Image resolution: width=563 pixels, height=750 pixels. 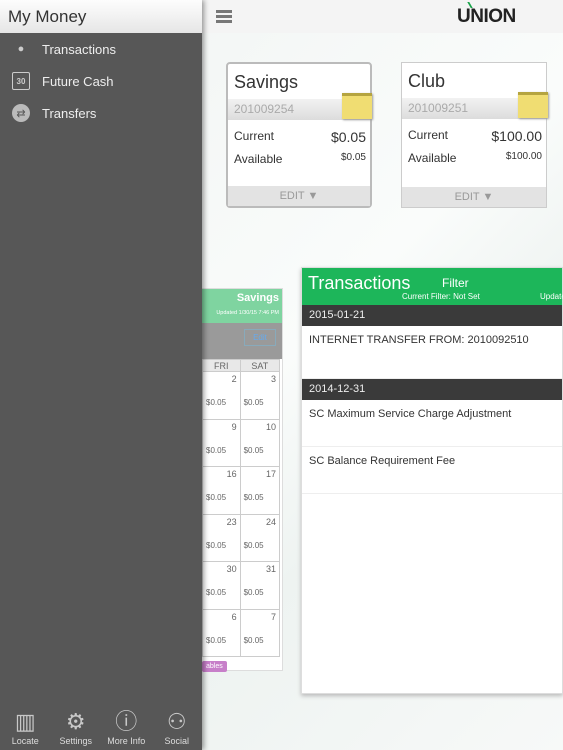 I want to click on updated-label: Update, so click(x=551, y=296).